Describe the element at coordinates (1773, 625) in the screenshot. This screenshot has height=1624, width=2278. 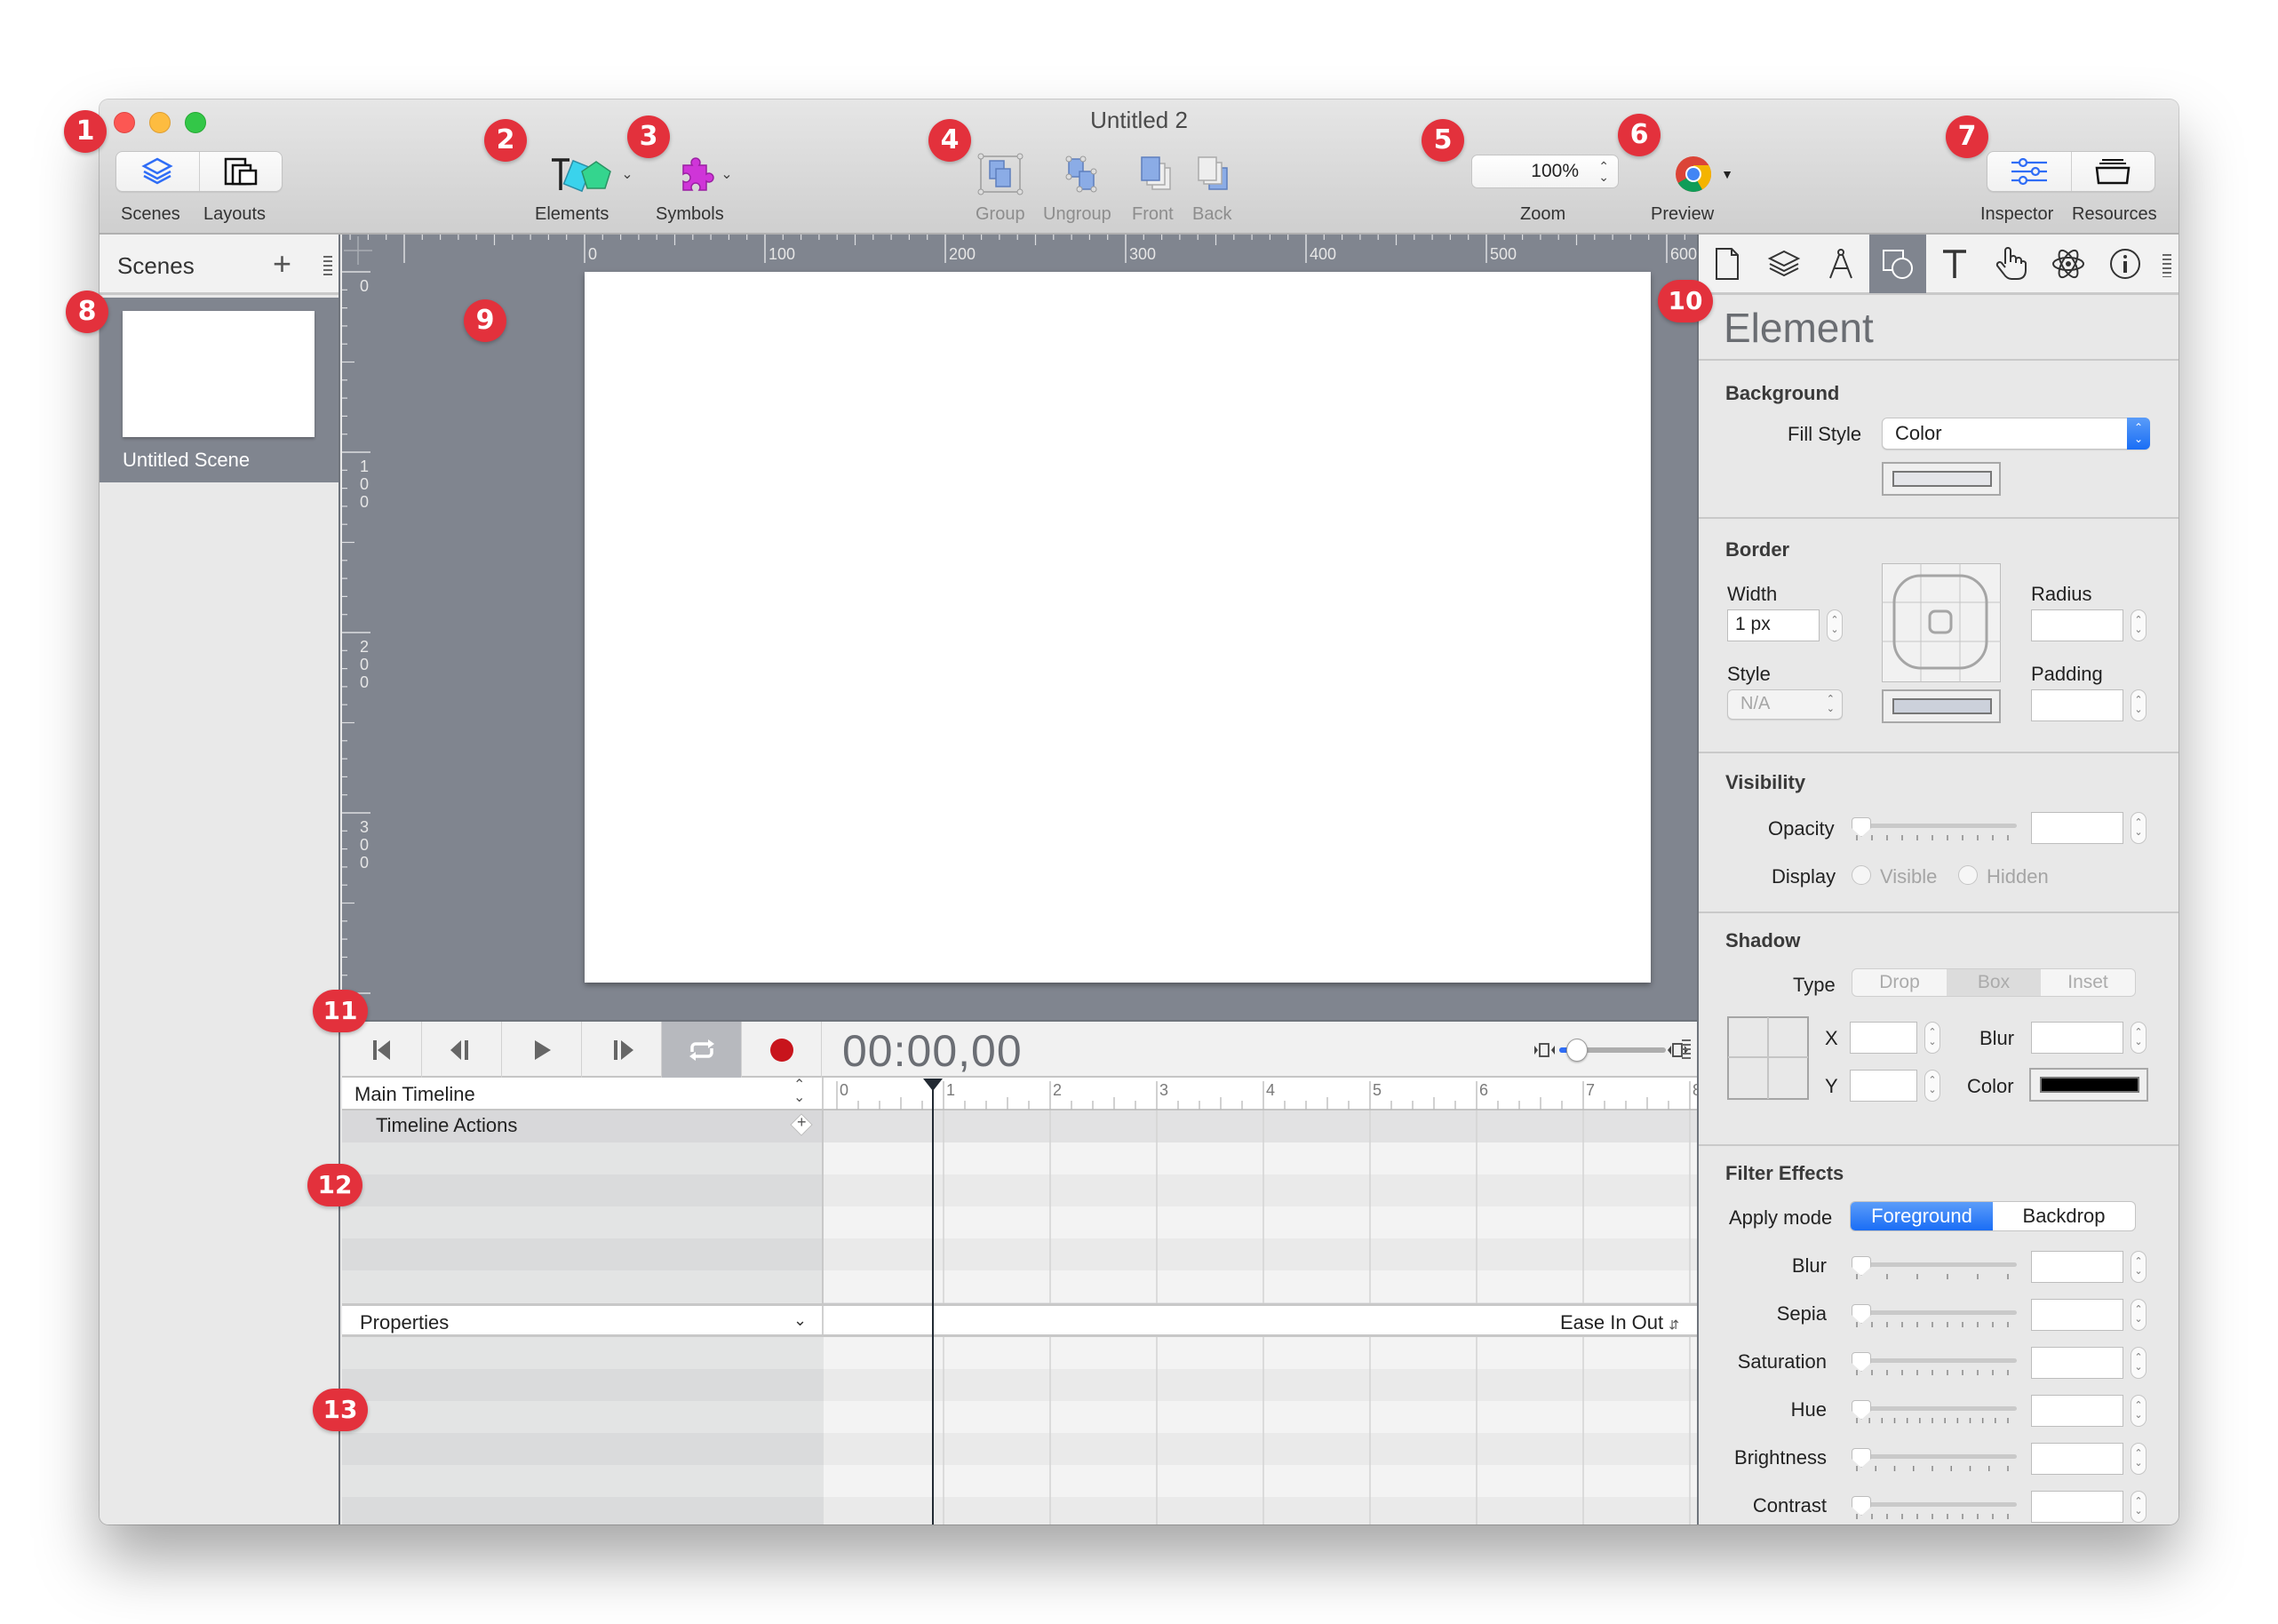
I see `border-width-field: 1 px` at that location.